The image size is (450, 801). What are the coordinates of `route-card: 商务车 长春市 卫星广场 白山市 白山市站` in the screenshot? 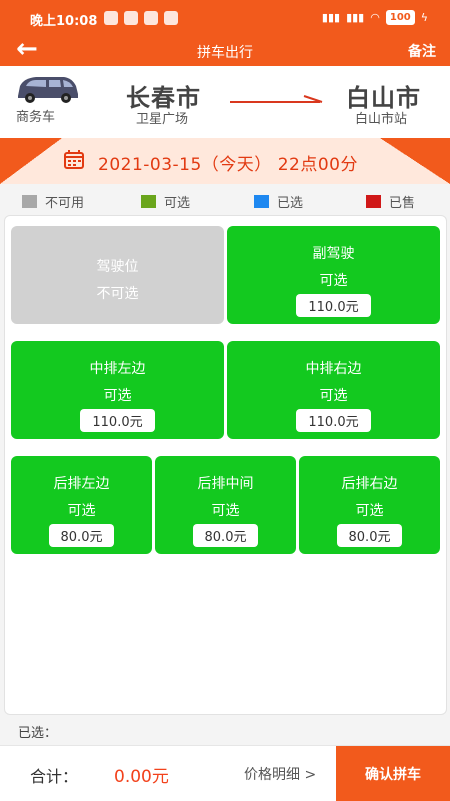 It's located at (225, 102).